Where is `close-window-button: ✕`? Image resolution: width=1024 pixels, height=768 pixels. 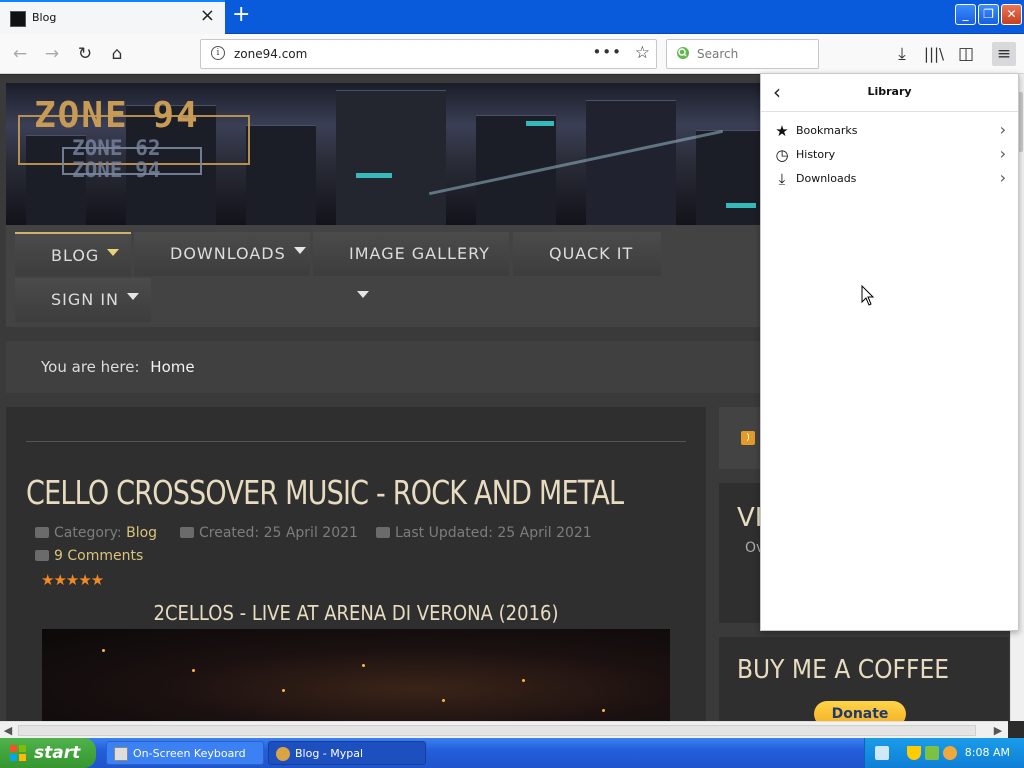
close-window-button: ✕ is located at coordinates (1011, 14).